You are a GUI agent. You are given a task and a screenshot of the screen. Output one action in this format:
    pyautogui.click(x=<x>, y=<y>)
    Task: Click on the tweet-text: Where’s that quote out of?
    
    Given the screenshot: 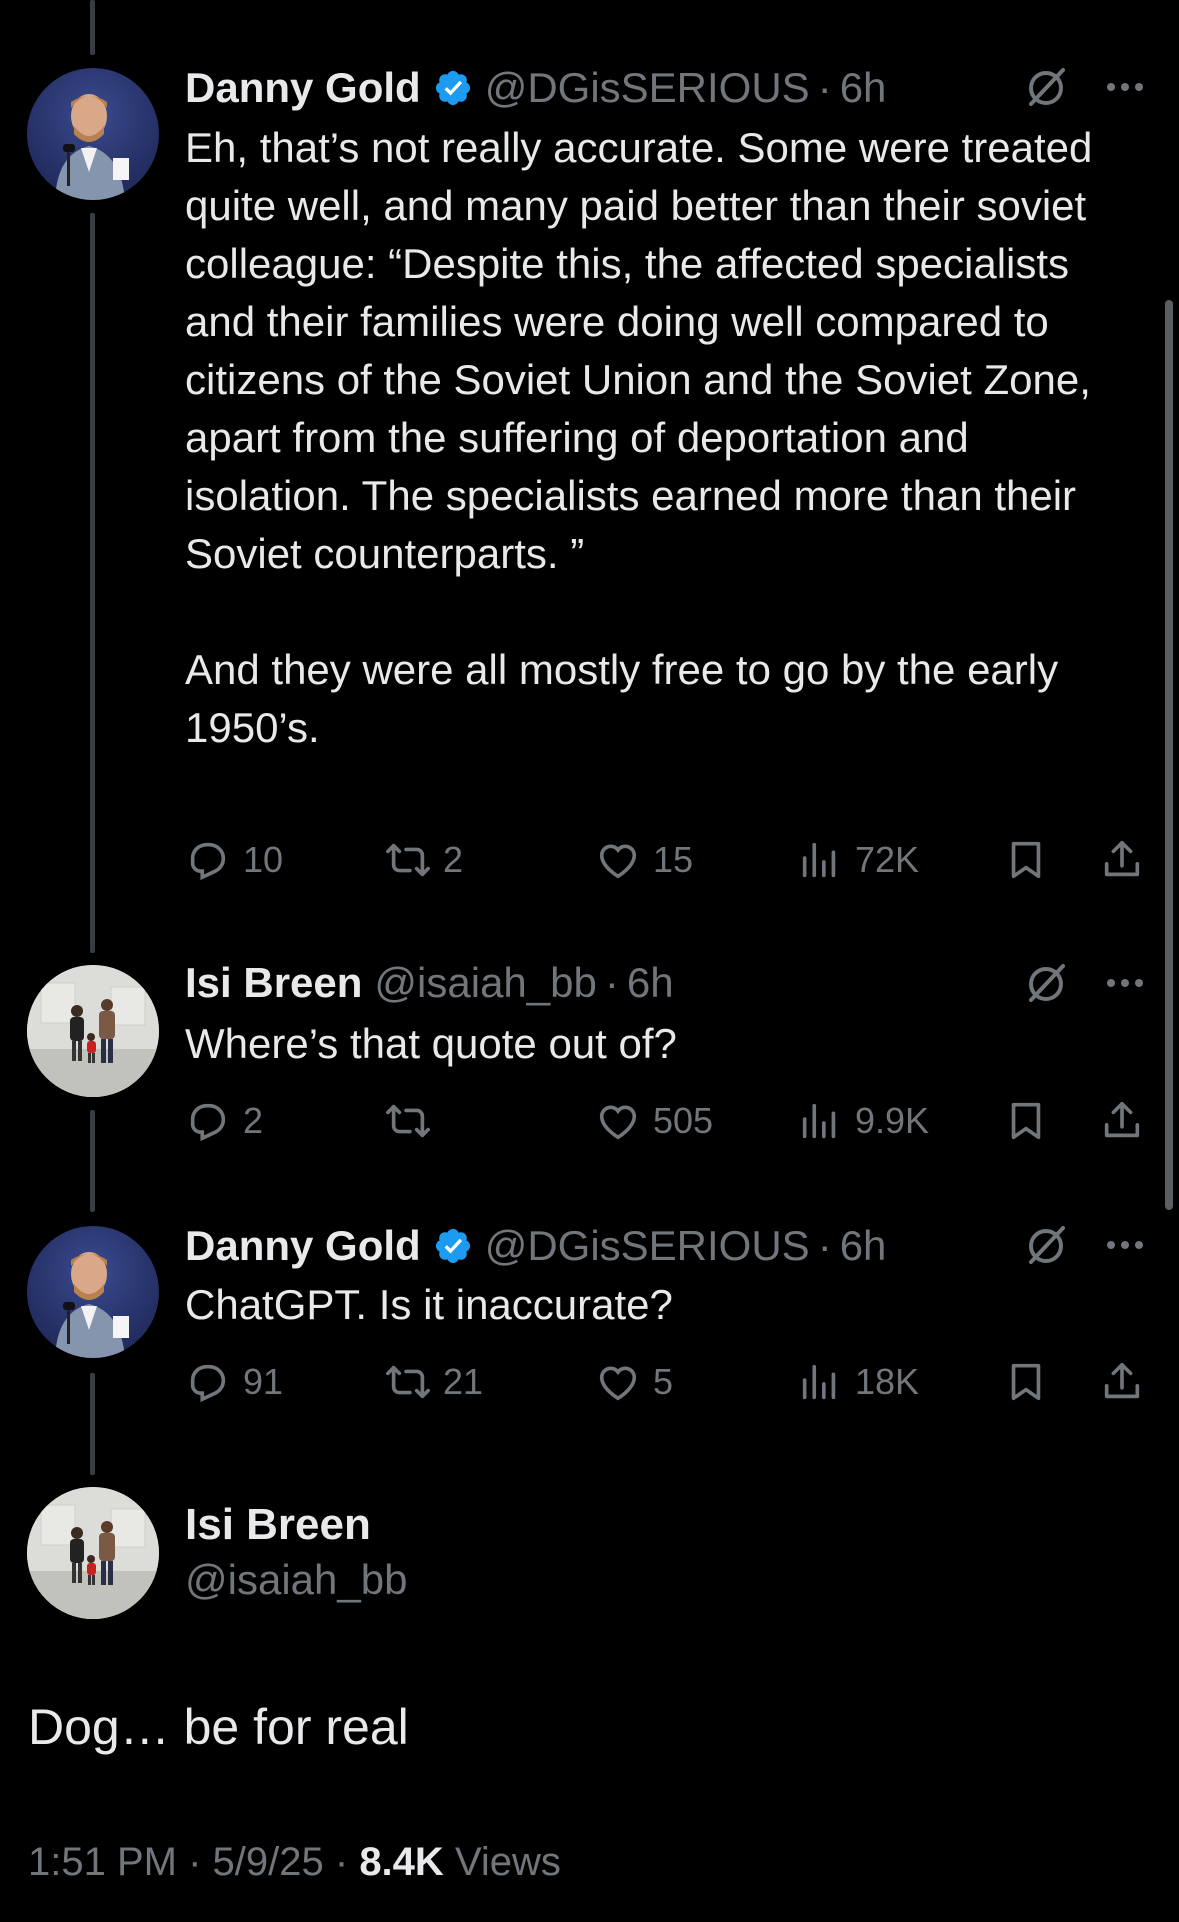 What is the action you would take?
    pyautogui.click(x=431, y=1043)
    